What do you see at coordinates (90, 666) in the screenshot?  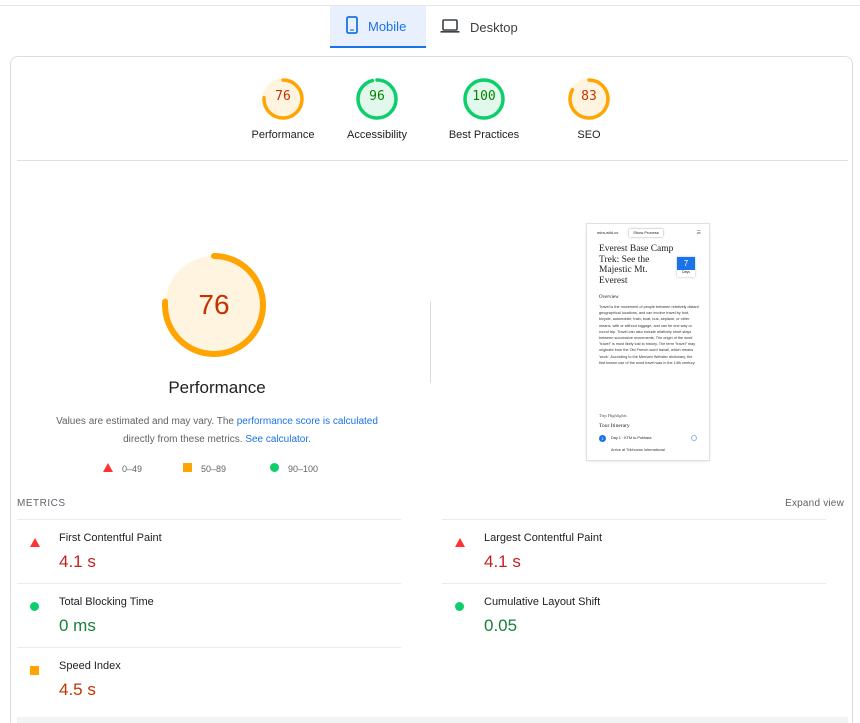 I see `metric-label: Speed Index` at bounding box center [90, 666].